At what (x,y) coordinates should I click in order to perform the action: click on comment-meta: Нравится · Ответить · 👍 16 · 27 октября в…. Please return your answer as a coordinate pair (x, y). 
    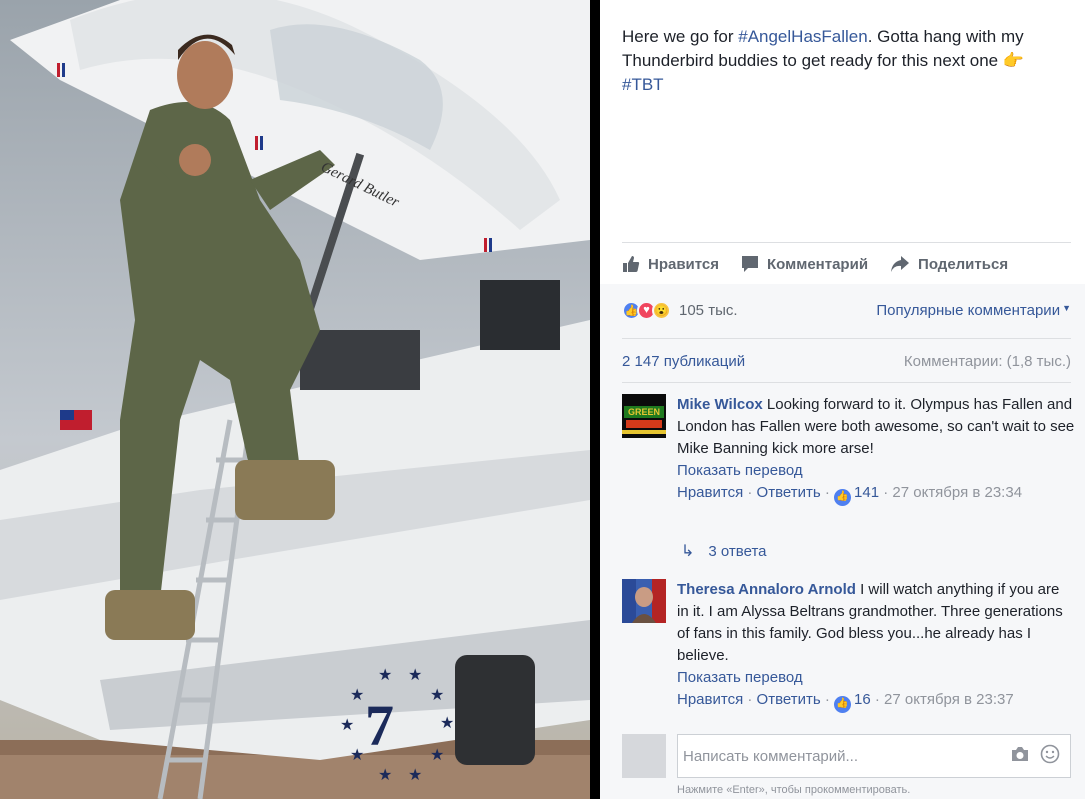
    Looking at the image, I should click on (845, 702).